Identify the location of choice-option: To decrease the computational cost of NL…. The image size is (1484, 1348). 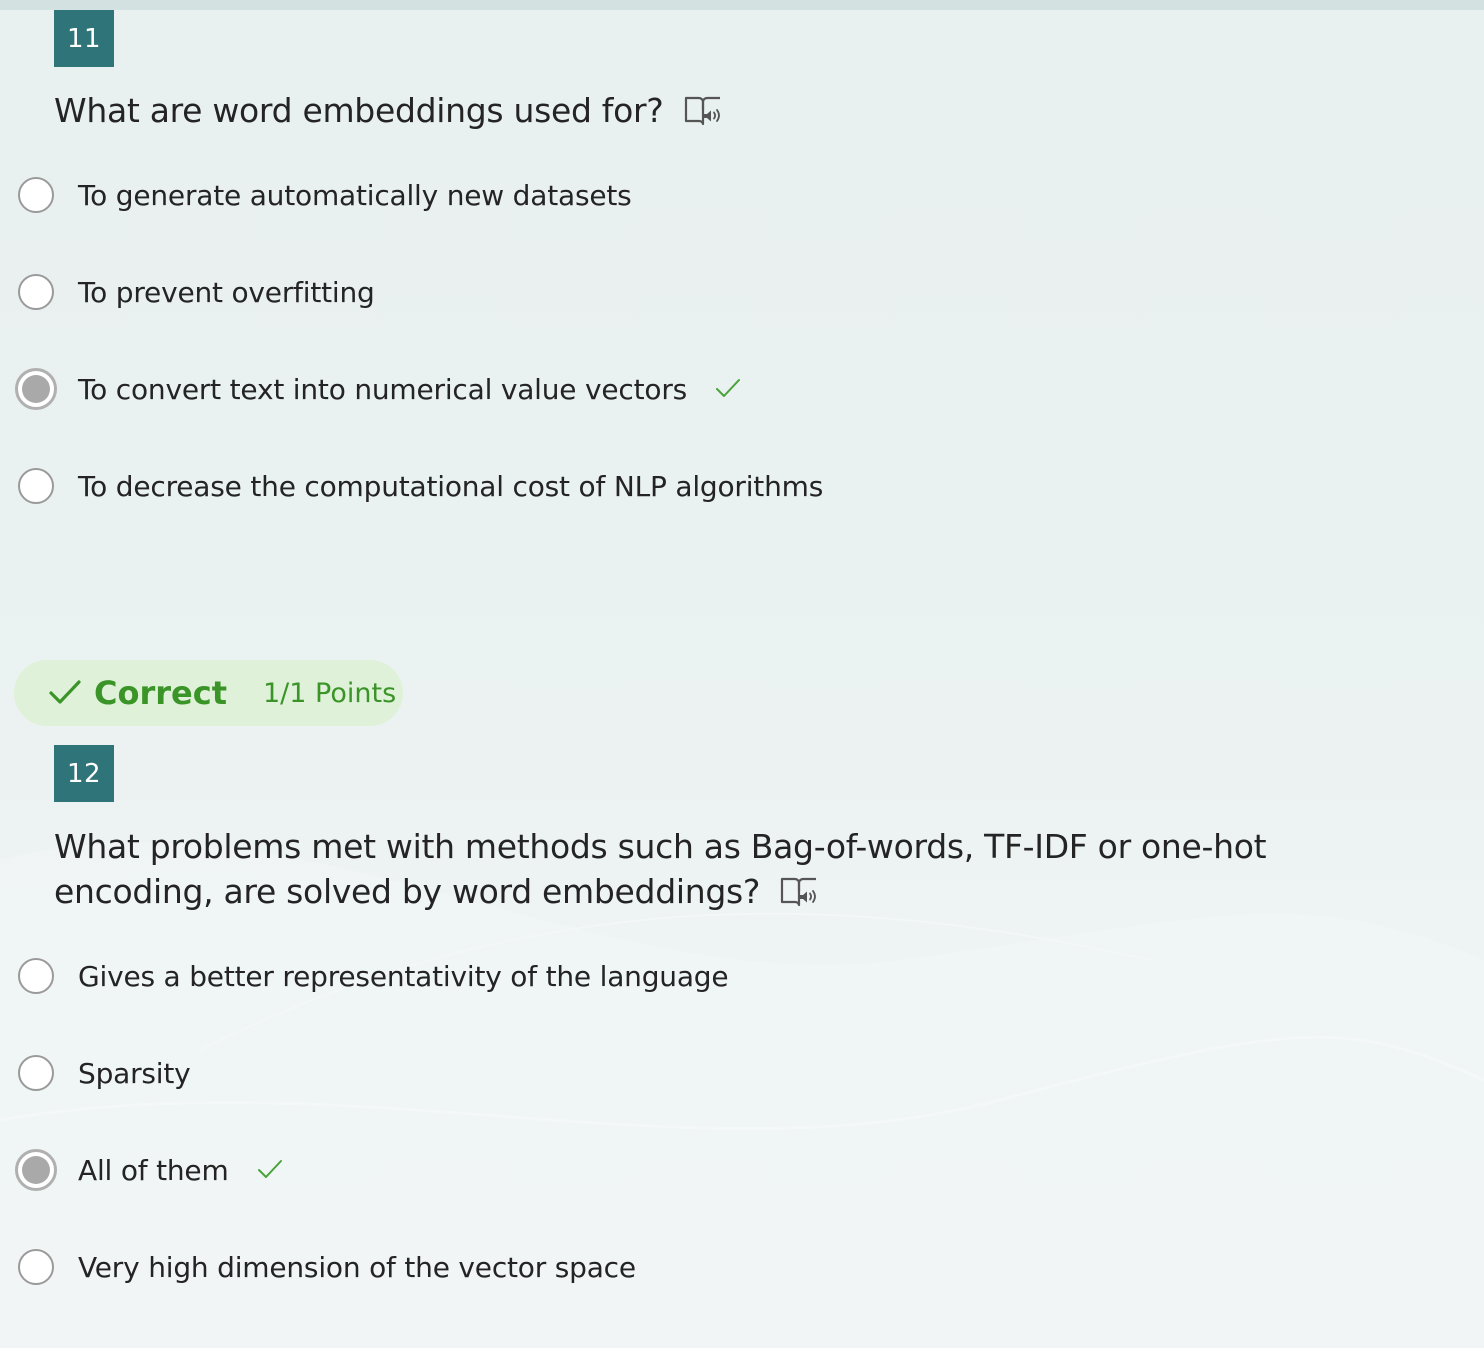
(420, 486).